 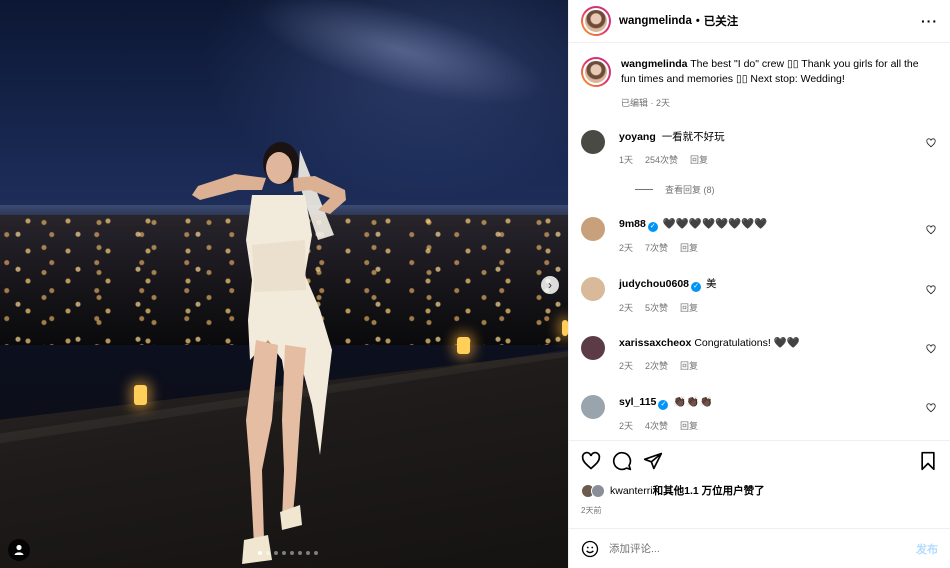 I want to click on comment-likes: 7次赞, so click(x=656, y=248).